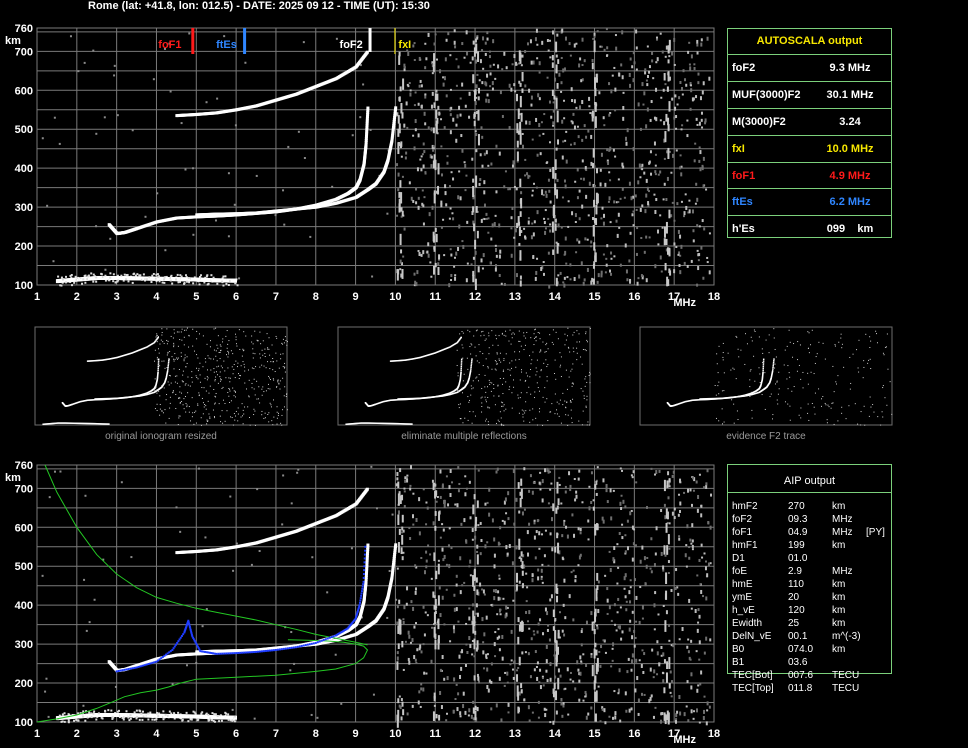  What do you see at coordinates (404, 45) in the screenshot?
I see `marker-label-fxi: fxI` at bounding box center [404, 45].